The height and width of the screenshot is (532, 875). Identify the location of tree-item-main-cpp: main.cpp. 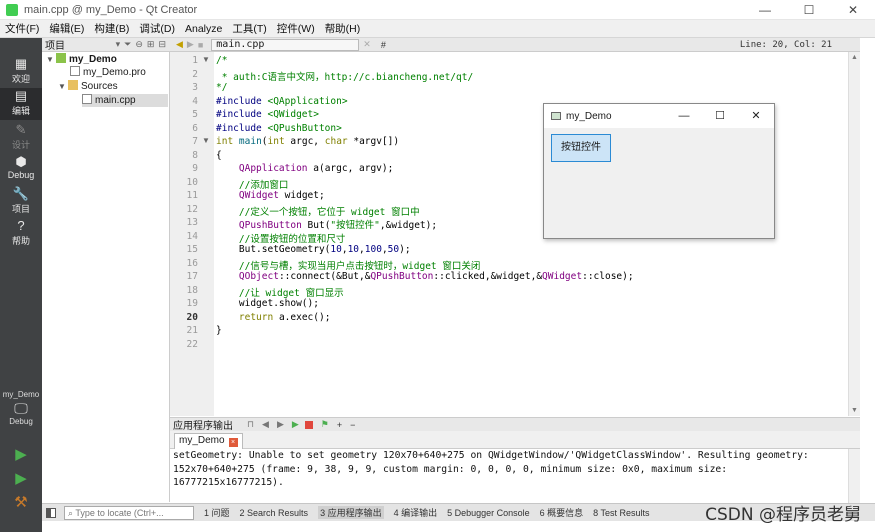
(125, 100).